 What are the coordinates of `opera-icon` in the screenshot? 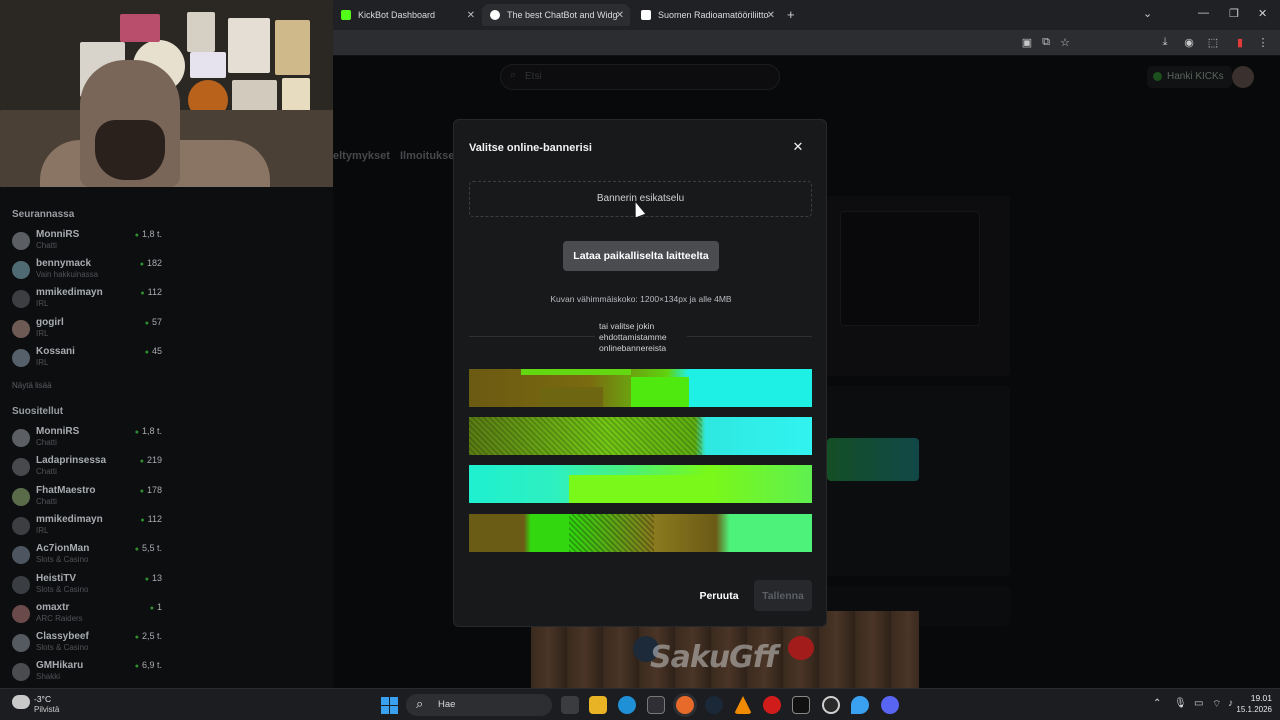 It's located at (772, 705).